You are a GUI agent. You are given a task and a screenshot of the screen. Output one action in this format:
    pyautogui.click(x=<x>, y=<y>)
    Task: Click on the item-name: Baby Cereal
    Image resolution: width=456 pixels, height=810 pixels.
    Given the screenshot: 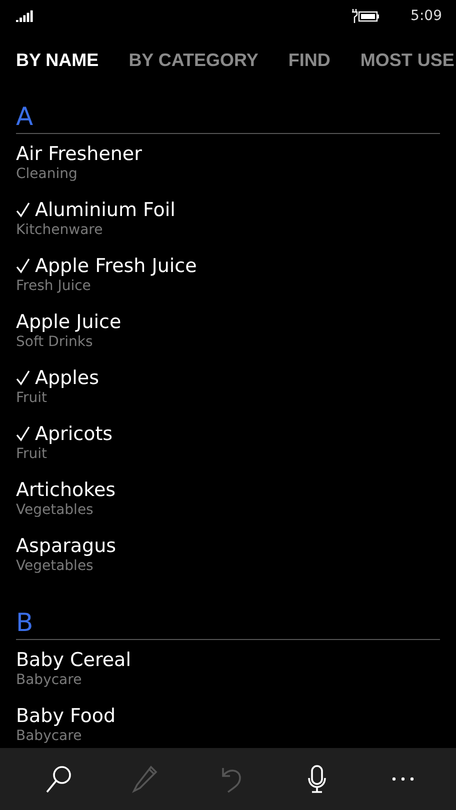 What is the action you would take?
    pyautogui.click(x=73, y=660)
    